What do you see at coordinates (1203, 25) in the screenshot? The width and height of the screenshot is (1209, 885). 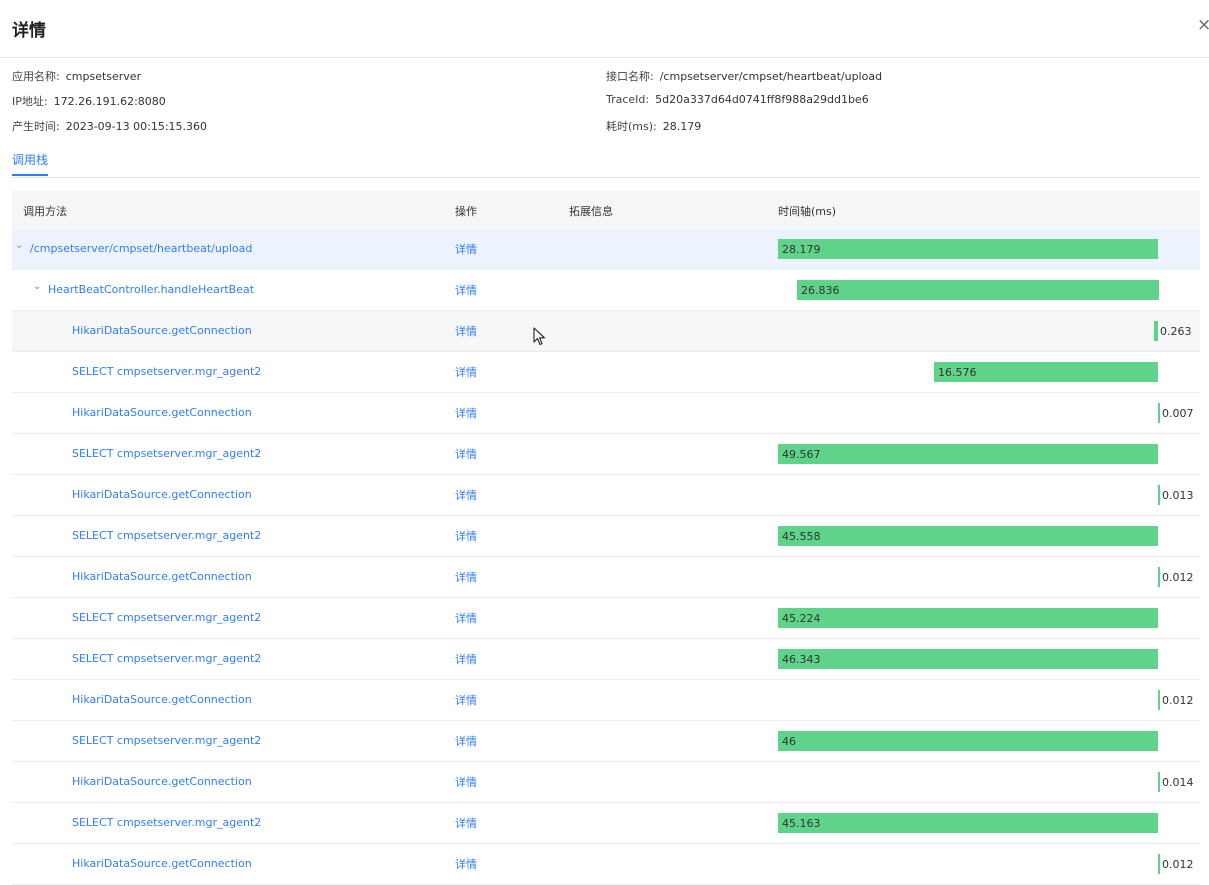 I see `close-icon: ×` at bounding box center [1203, 25].